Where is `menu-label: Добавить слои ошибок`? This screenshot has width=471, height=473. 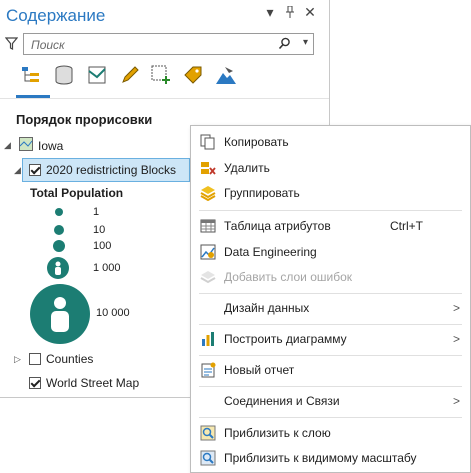
menu-label: Добавить слои ошибок is located at coordinates (288, 277).